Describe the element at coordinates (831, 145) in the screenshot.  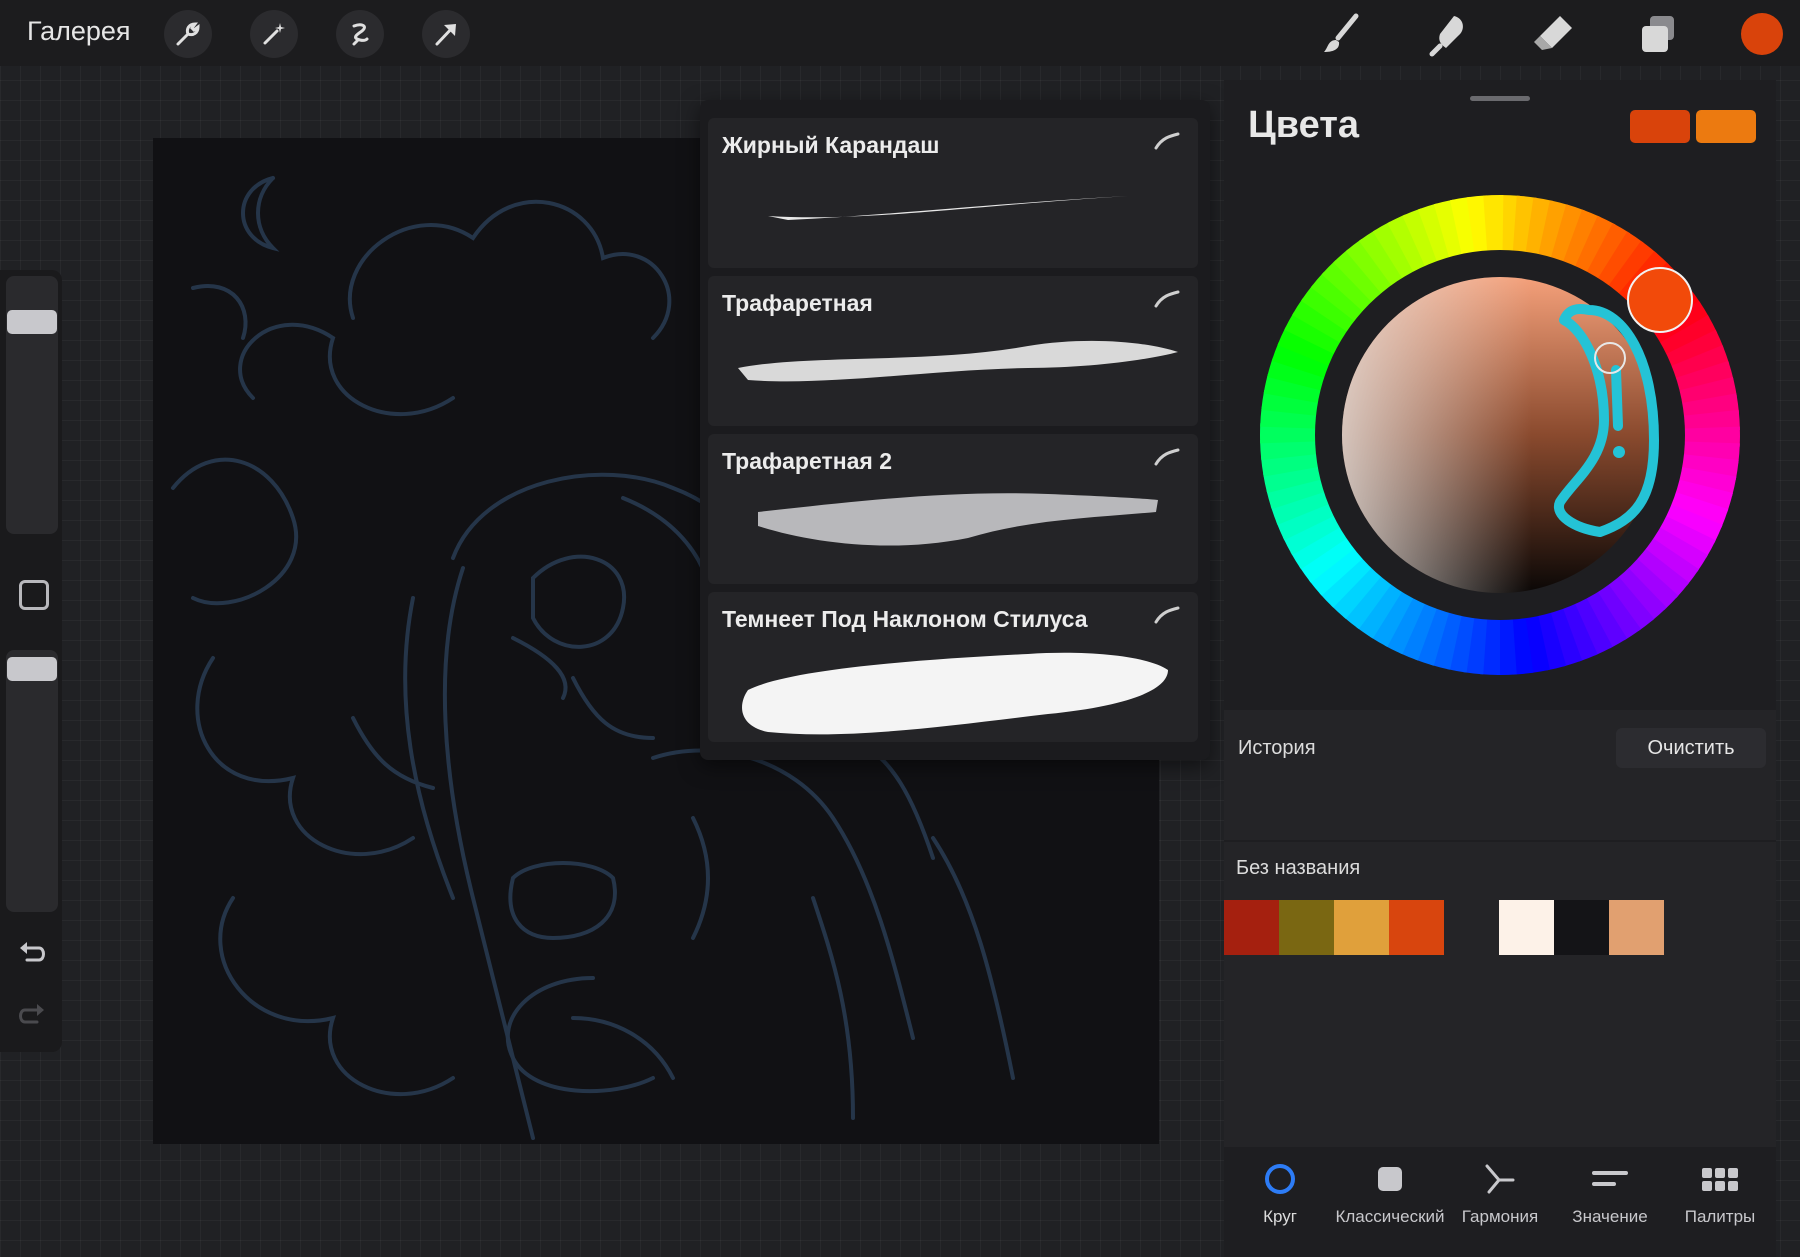
I see `brush-name: Жирный Карандаш` at that location.